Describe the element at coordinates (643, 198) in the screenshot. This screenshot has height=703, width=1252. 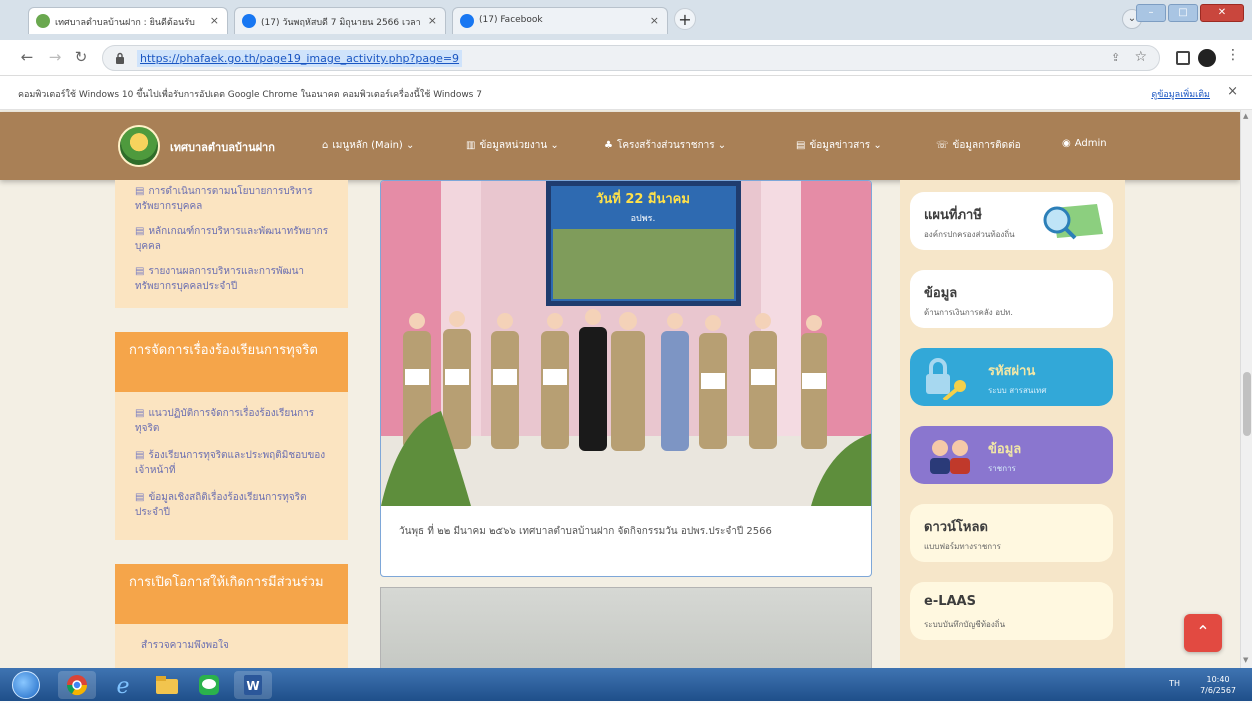
I see `banner-title: วันที่ 22 มีนาคม` at that location.